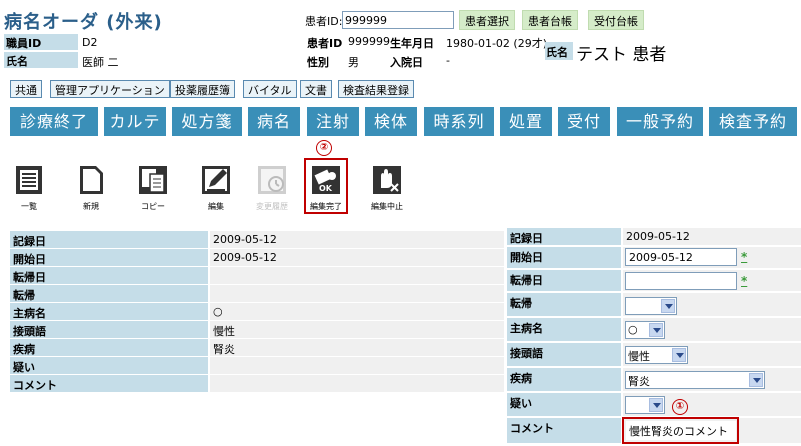 The image size is (801, 446). Describe the element at coordinates (656, 355) in the screenshot. I see `prefix-select: 慢性` at that location.